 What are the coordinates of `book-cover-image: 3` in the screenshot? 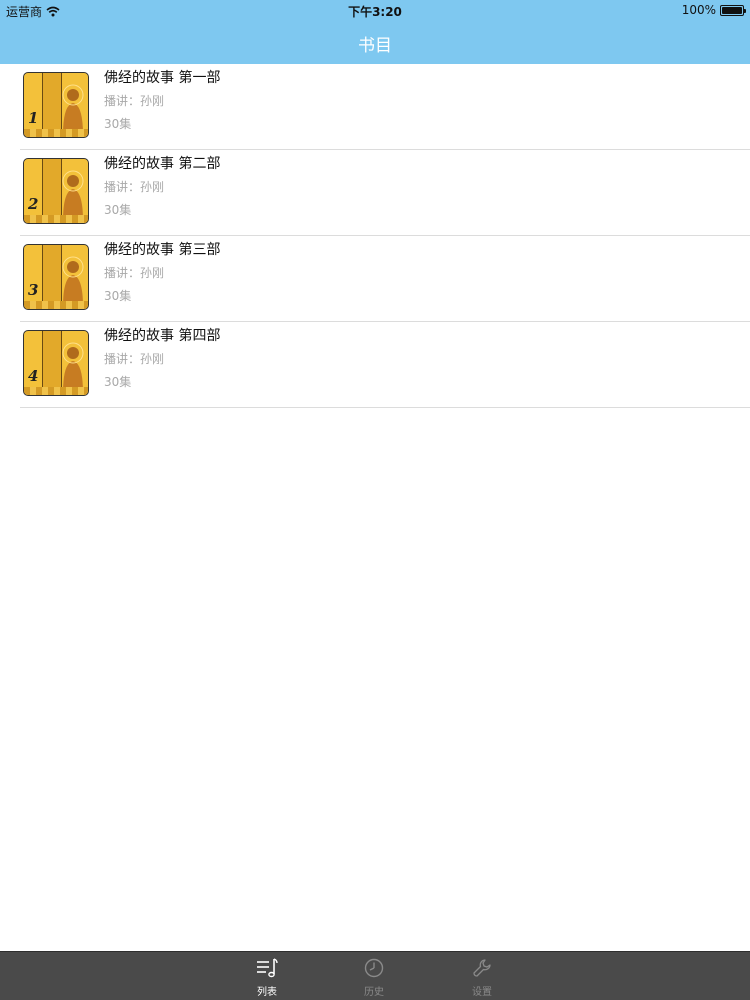 It's located at (56, 277).